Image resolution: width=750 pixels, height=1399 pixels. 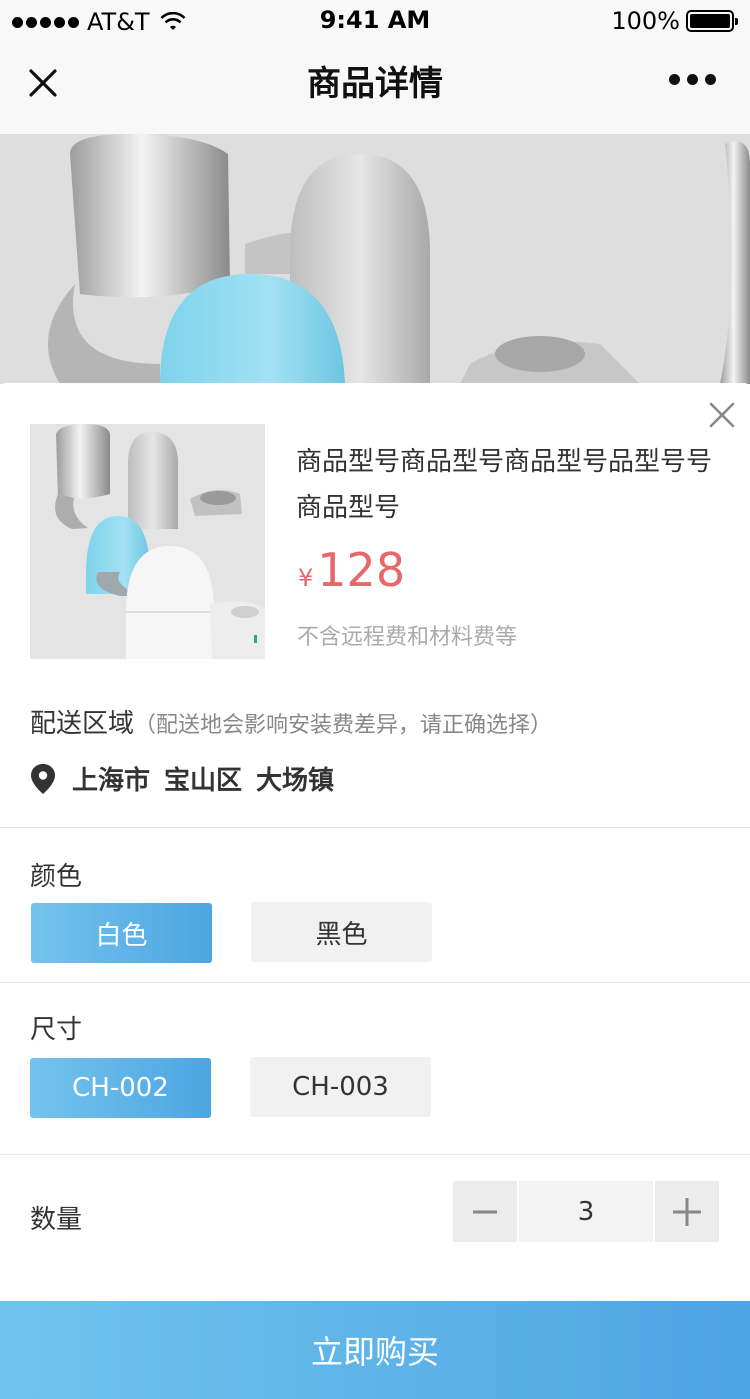 I want to click on size-option-ch-003: CH-003, so click(x=340, y=1087).